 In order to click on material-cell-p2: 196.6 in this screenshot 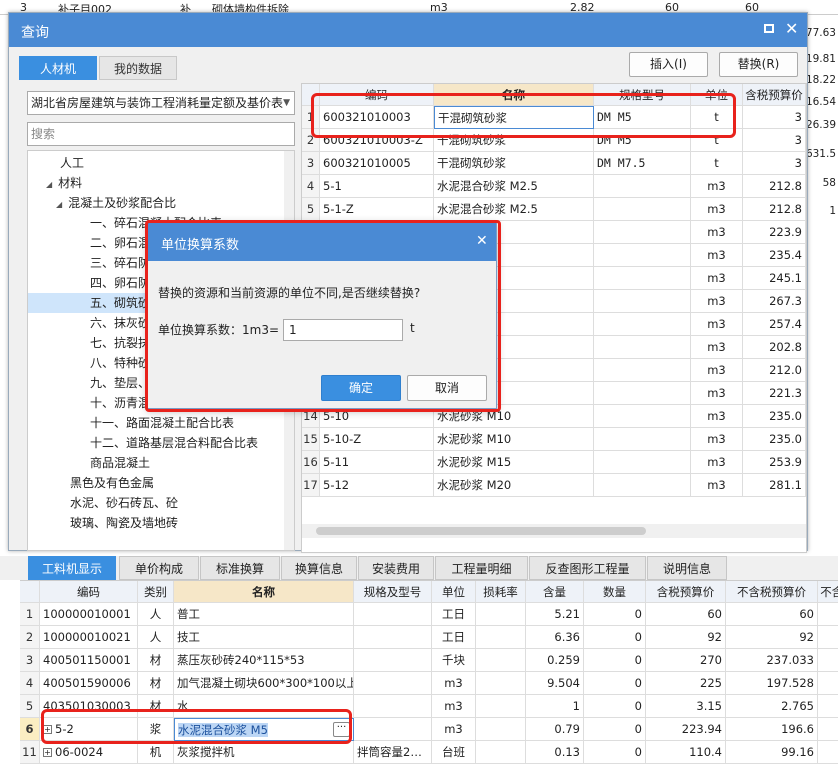, I will do `click(772, 729)`.